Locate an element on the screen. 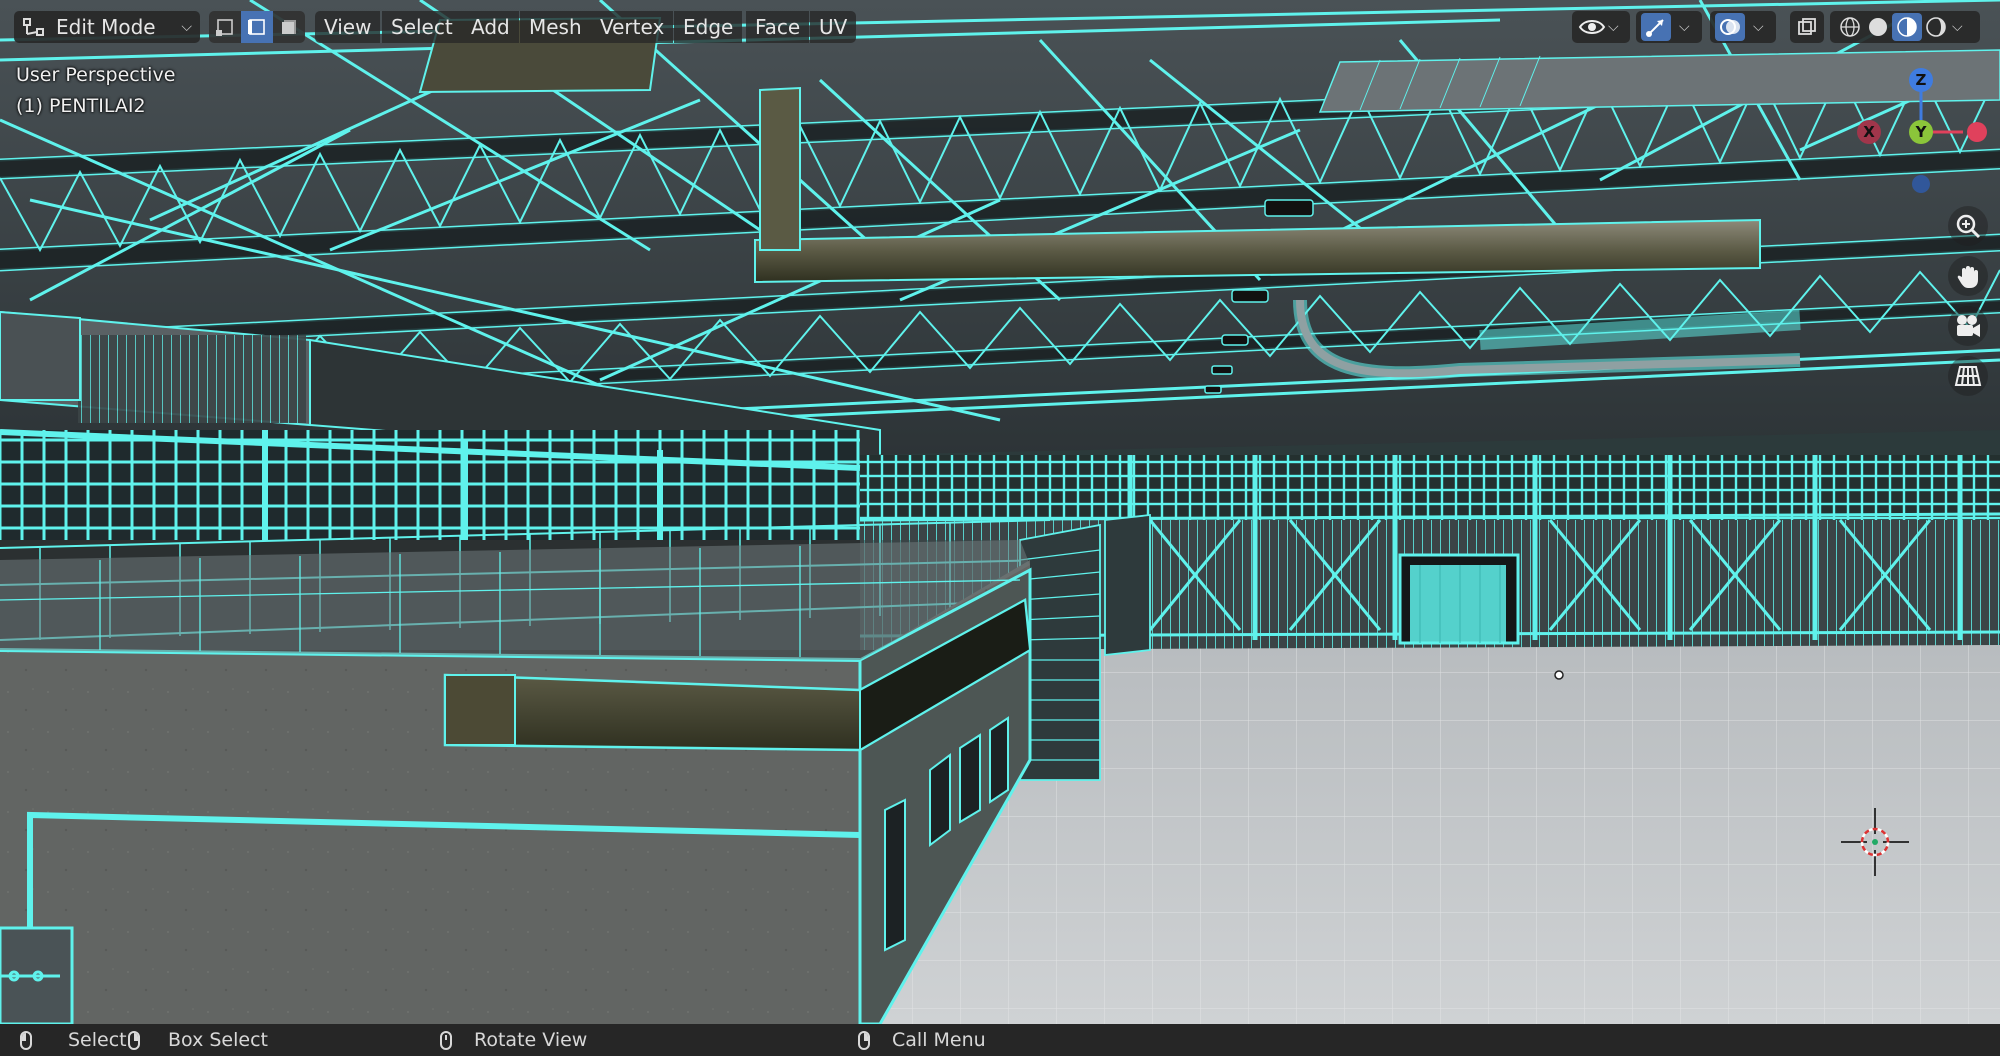 Image resolution: width=2000 pixels, height=1056 pixels. overlay-icon is located at coordinates (1730, 27).